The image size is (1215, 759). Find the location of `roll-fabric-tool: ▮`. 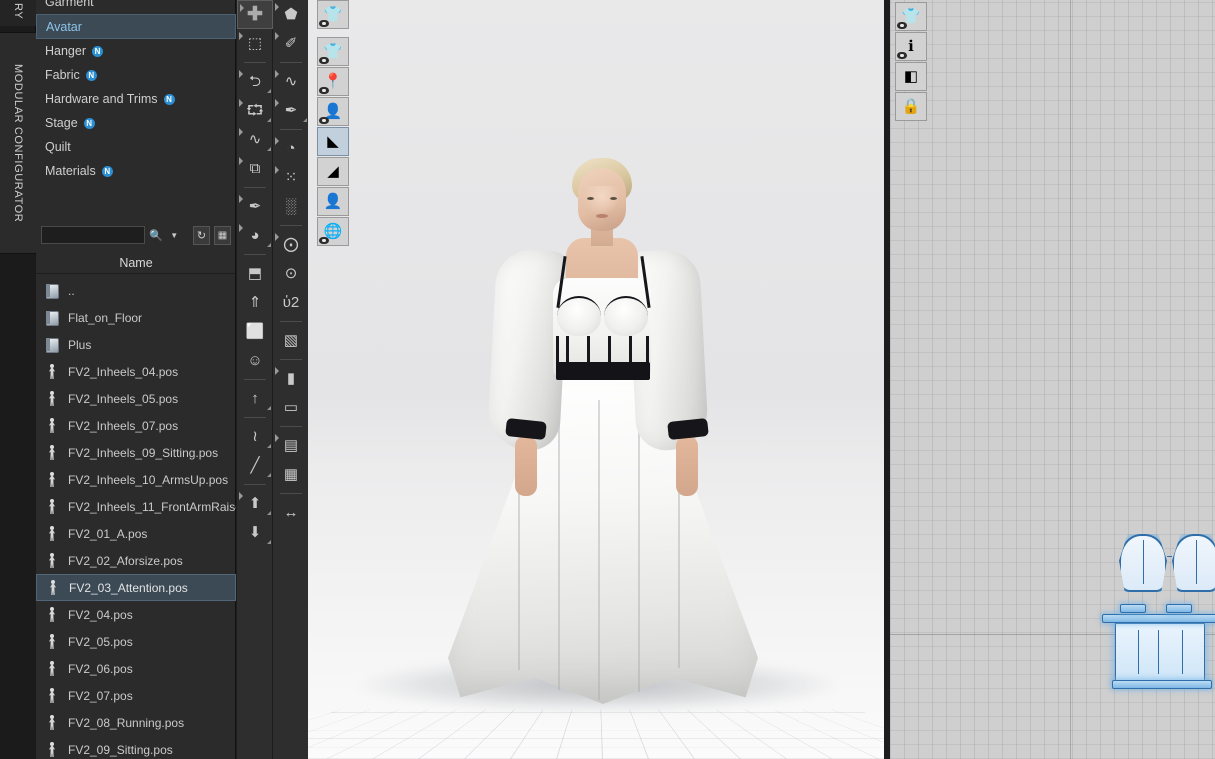

roll-fabric-tool: ▮ is located at coordinates (291, 378).